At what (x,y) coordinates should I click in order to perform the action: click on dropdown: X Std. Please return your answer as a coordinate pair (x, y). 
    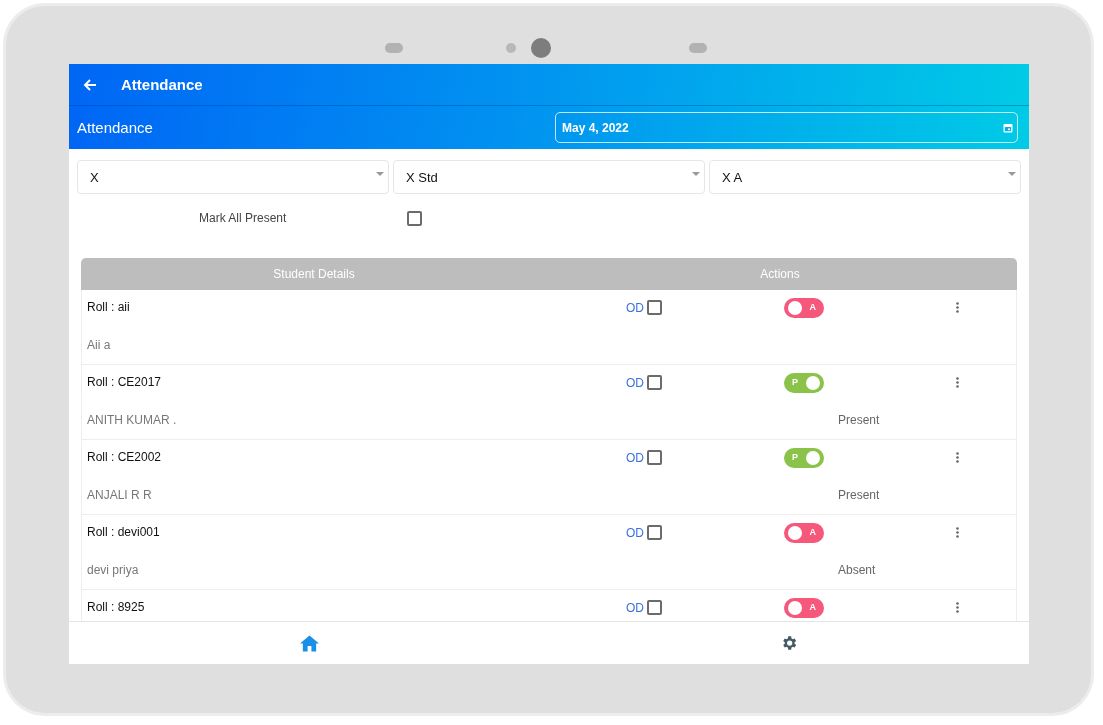
    Looking at the image, I should click on (549, 177).